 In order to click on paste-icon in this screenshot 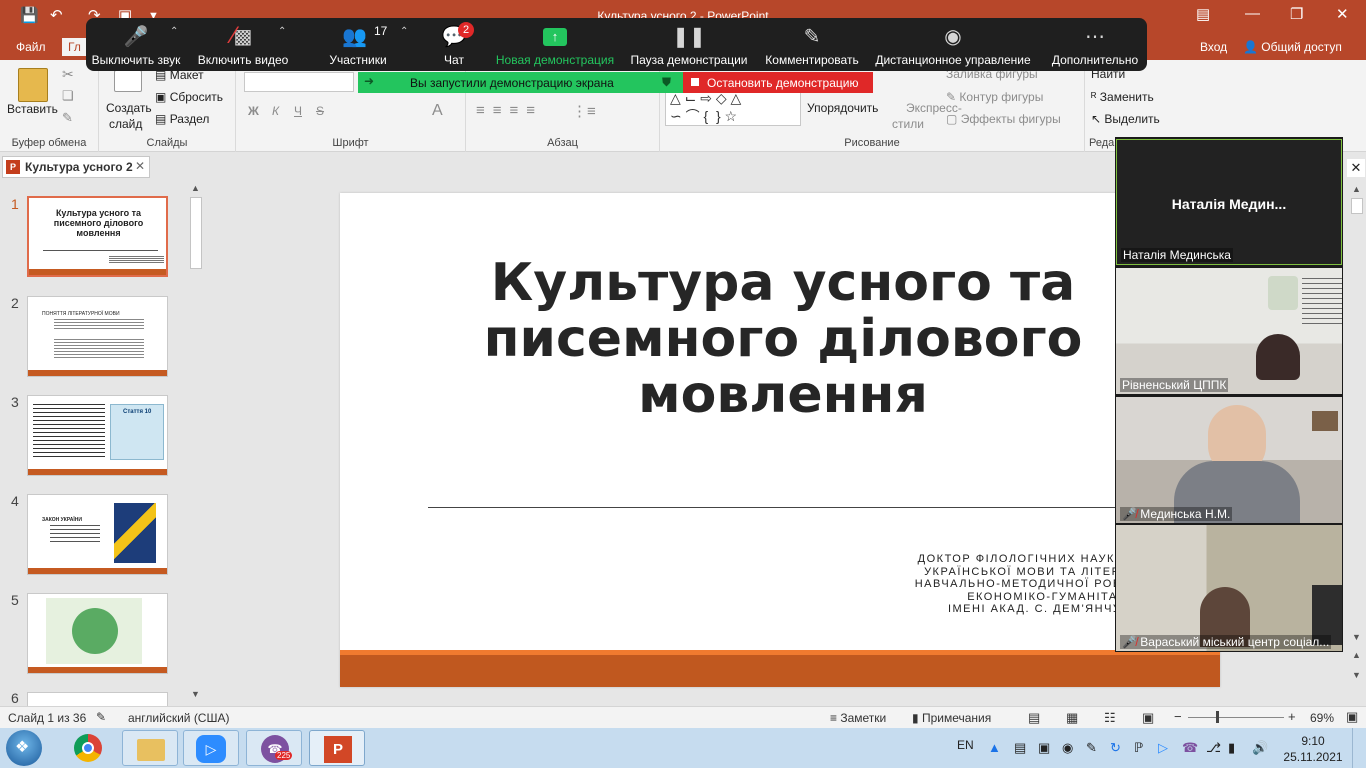, I will do `click(33, 85)`.